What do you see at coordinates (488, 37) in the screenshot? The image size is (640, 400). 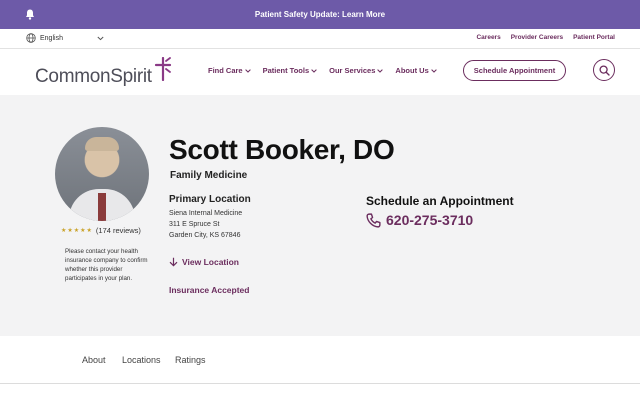 I see `careers-link: Careers` at bounding box center [488, 37].